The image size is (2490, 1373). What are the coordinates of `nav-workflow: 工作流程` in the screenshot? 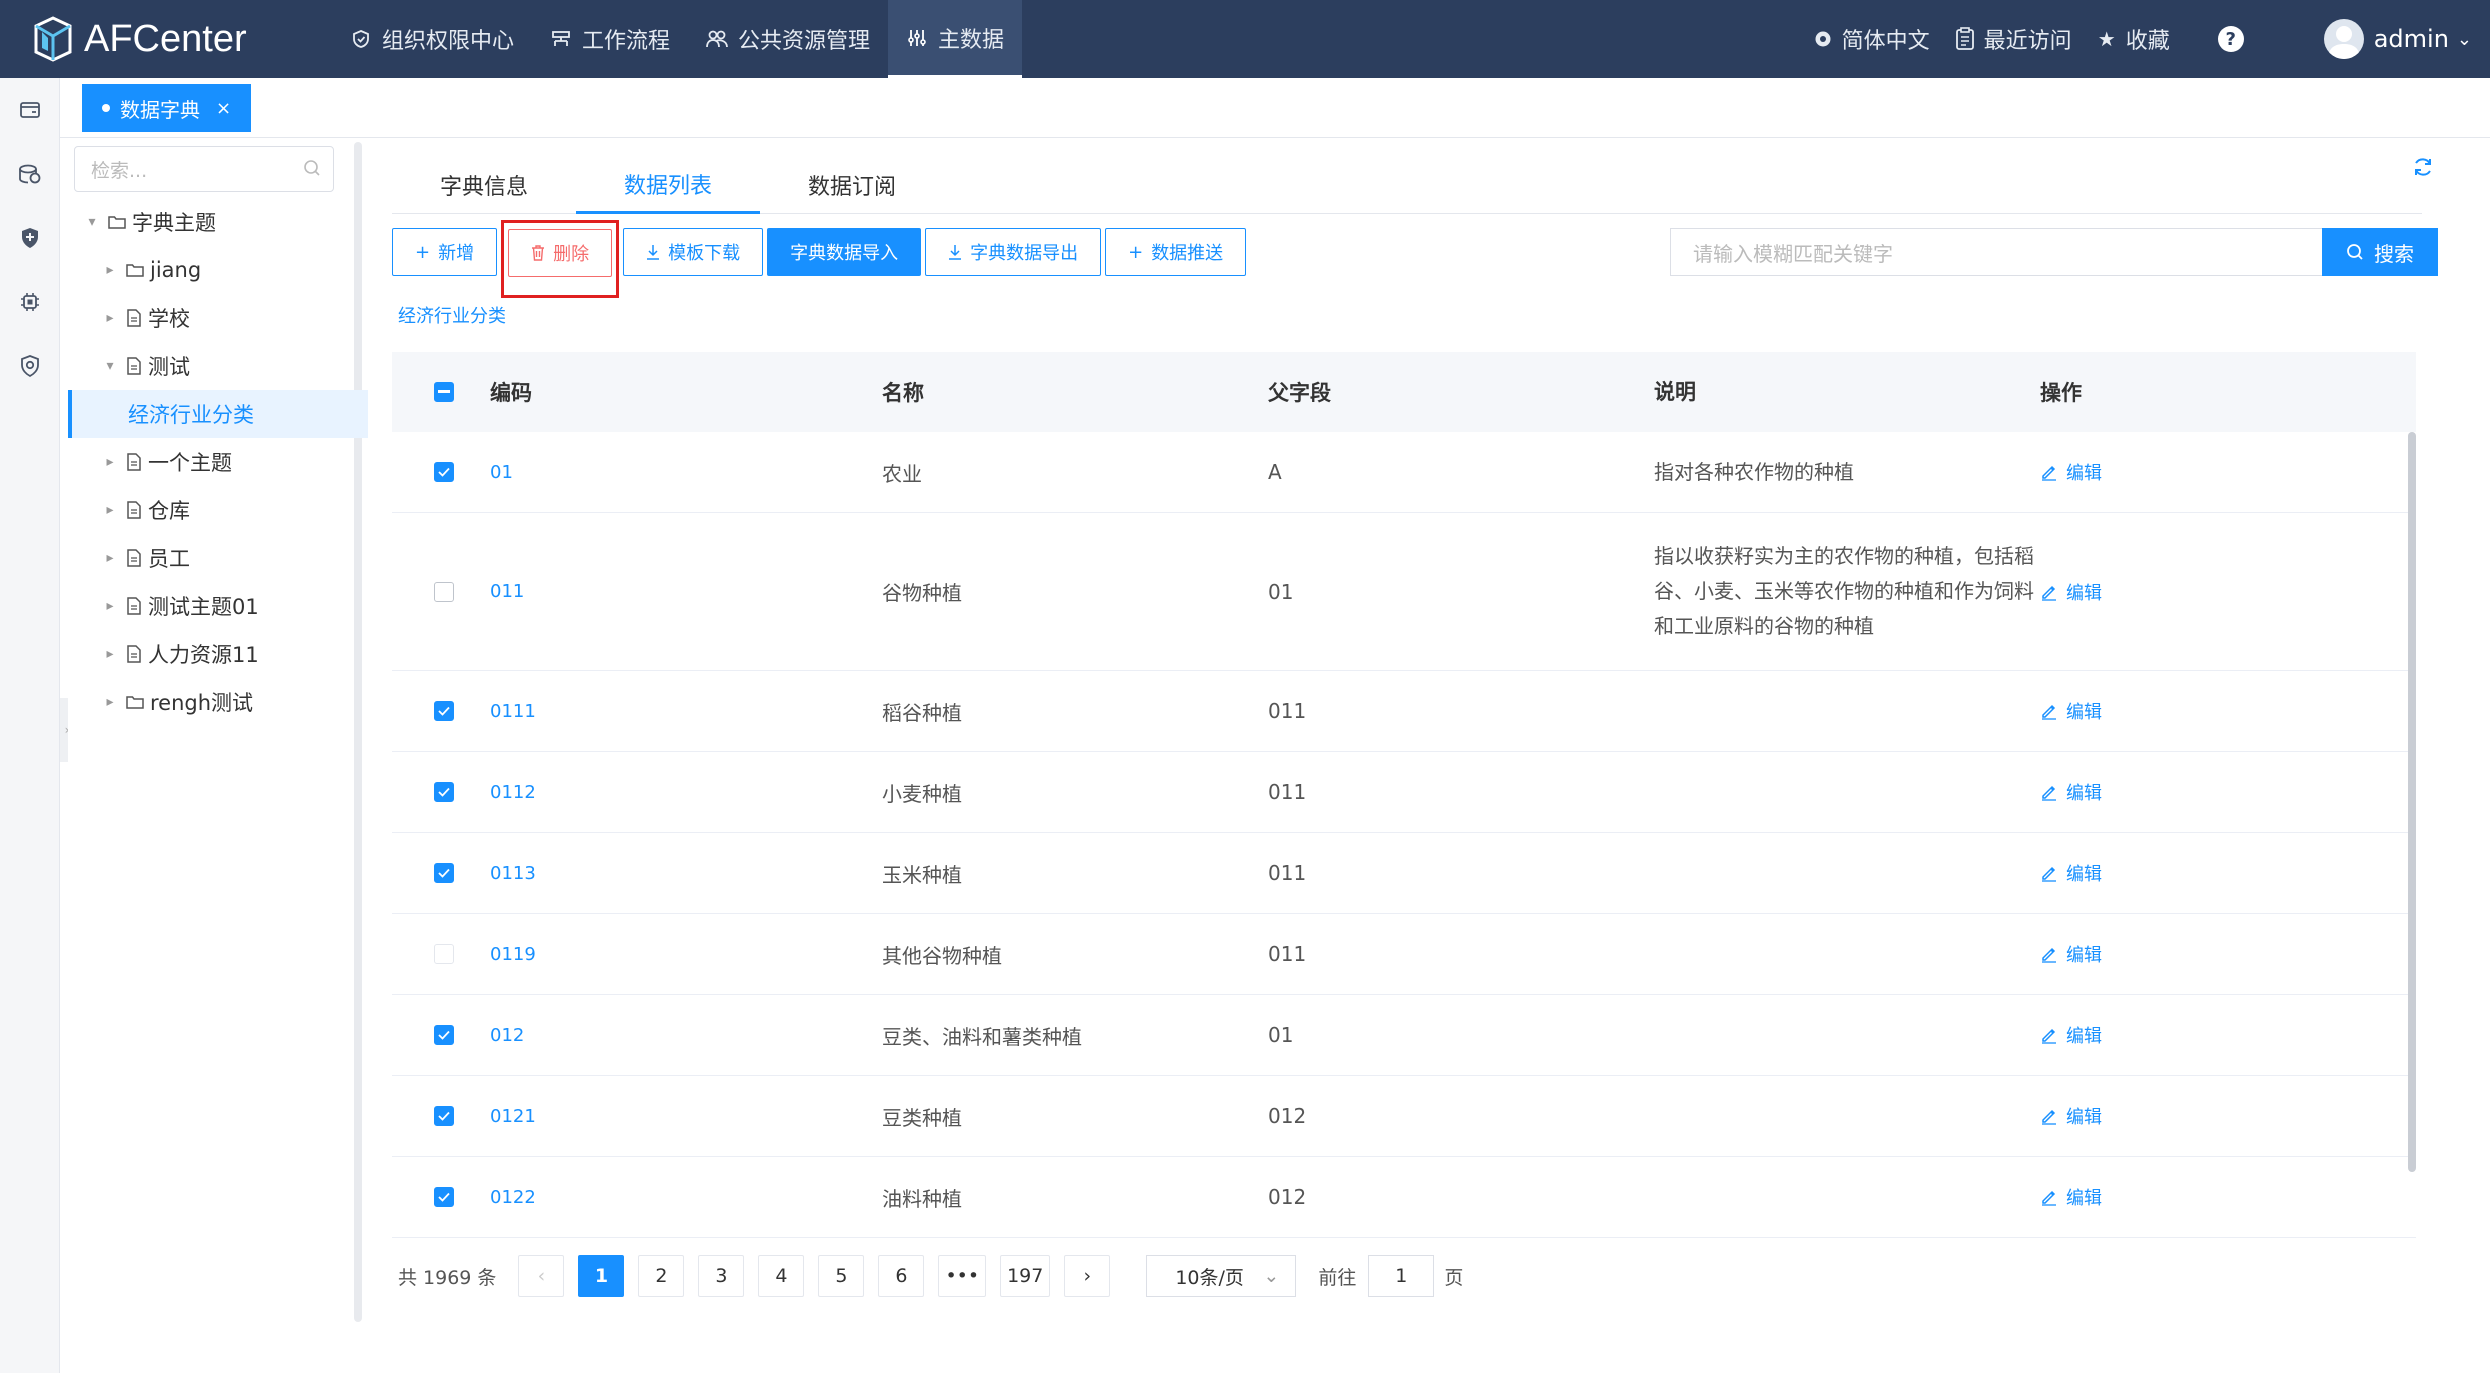 It's located at (610, 39).